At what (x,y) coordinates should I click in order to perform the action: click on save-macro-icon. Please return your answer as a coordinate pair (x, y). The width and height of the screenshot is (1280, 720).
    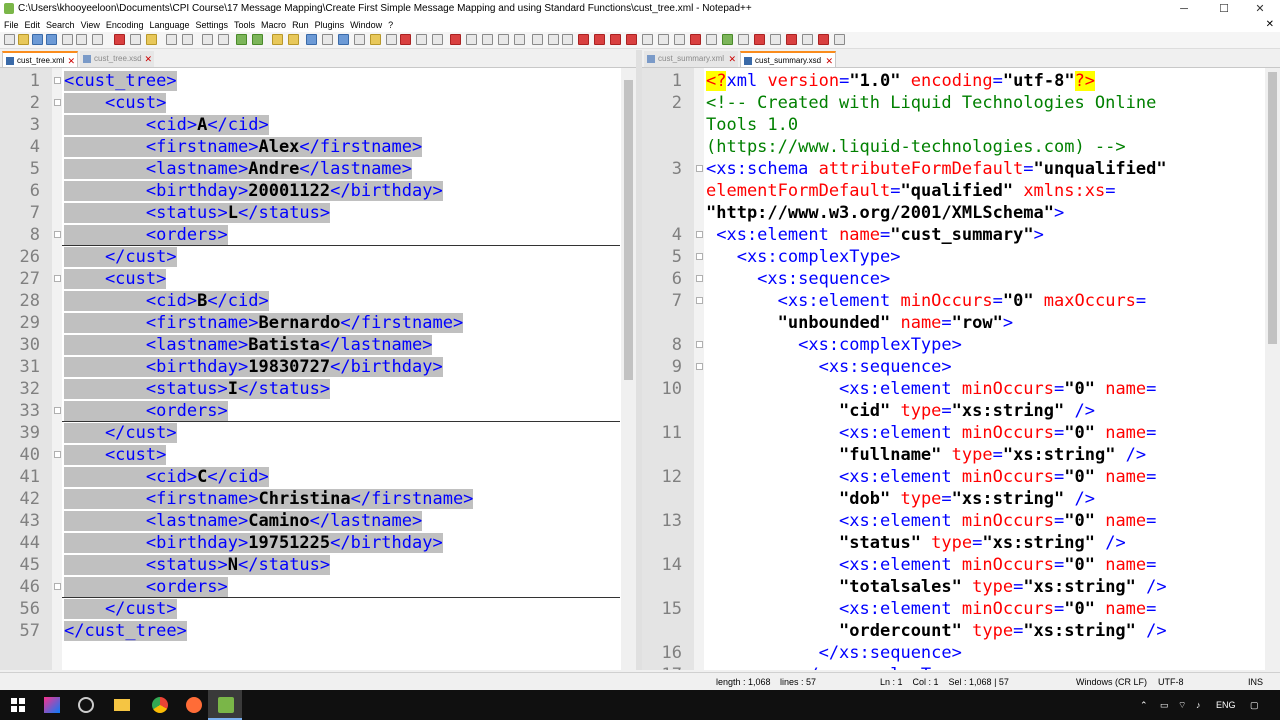
    Looking at the image, I should click on (519, 39).